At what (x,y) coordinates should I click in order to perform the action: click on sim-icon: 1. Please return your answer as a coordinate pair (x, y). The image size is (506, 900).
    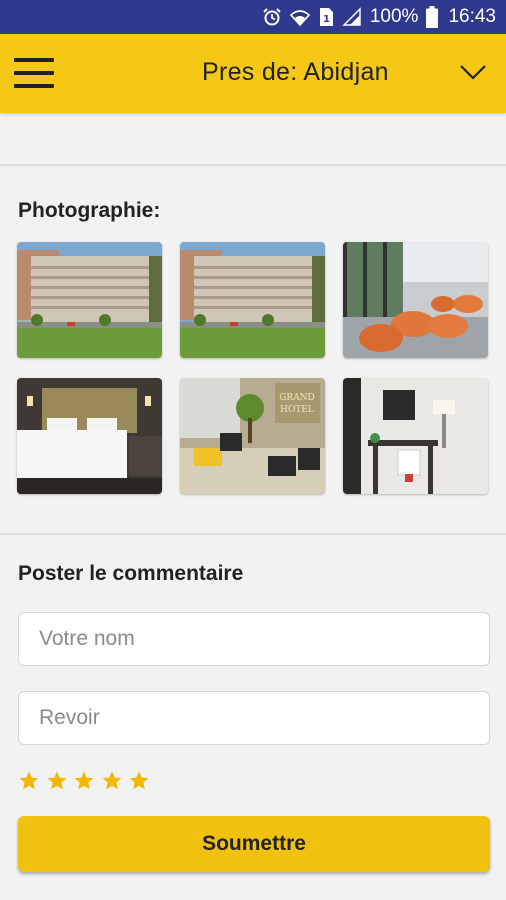
    Looking at the image, I should click on (326, 17).